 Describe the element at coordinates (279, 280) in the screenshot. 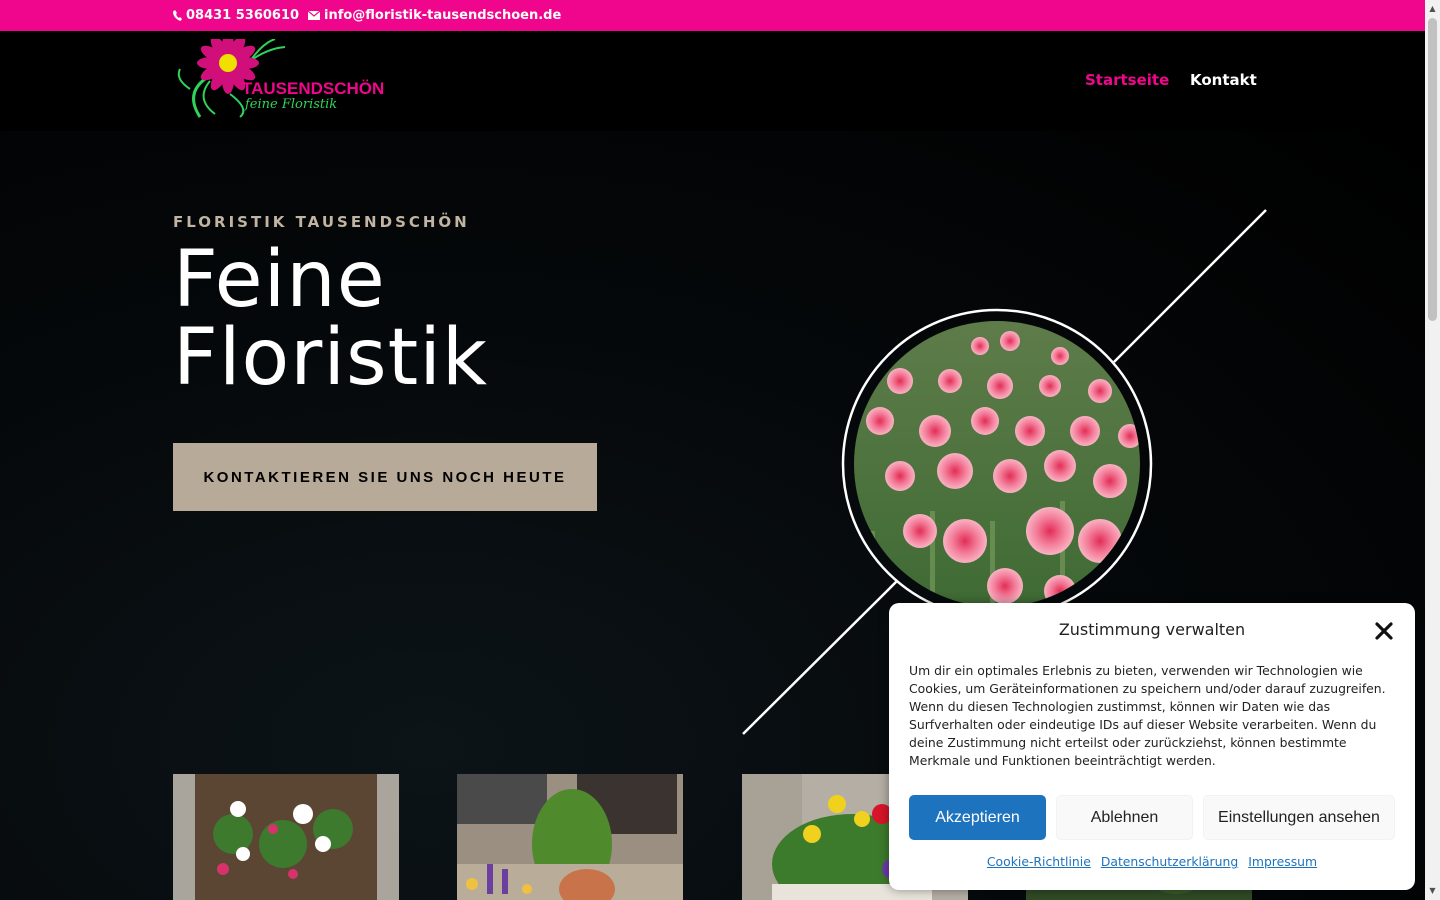

I see `hero-headline-line-1: Feine` at that location.